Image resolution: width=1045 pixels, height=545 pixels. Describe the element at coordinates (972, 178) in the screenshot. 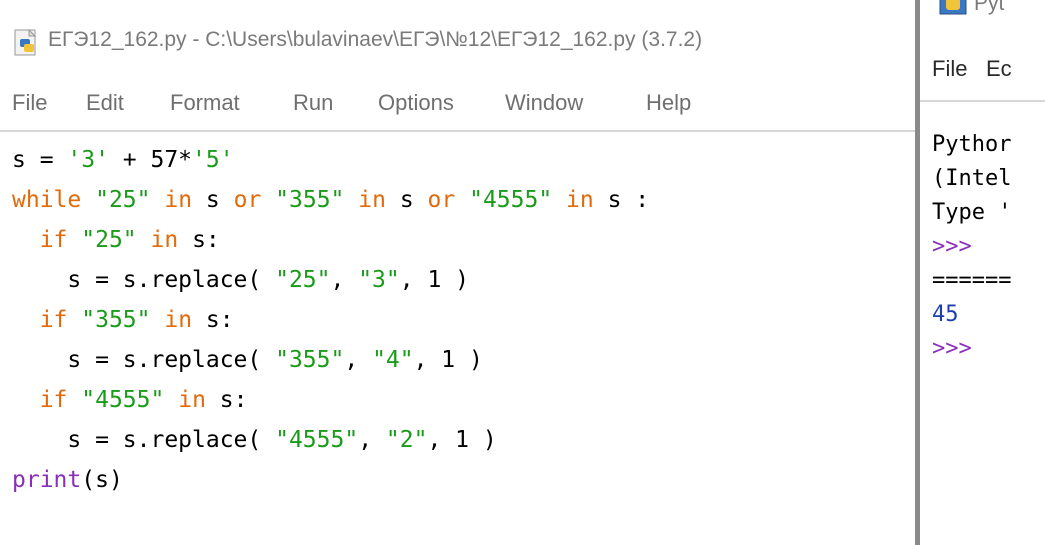

I see `shell-line: (Intel` at that location.